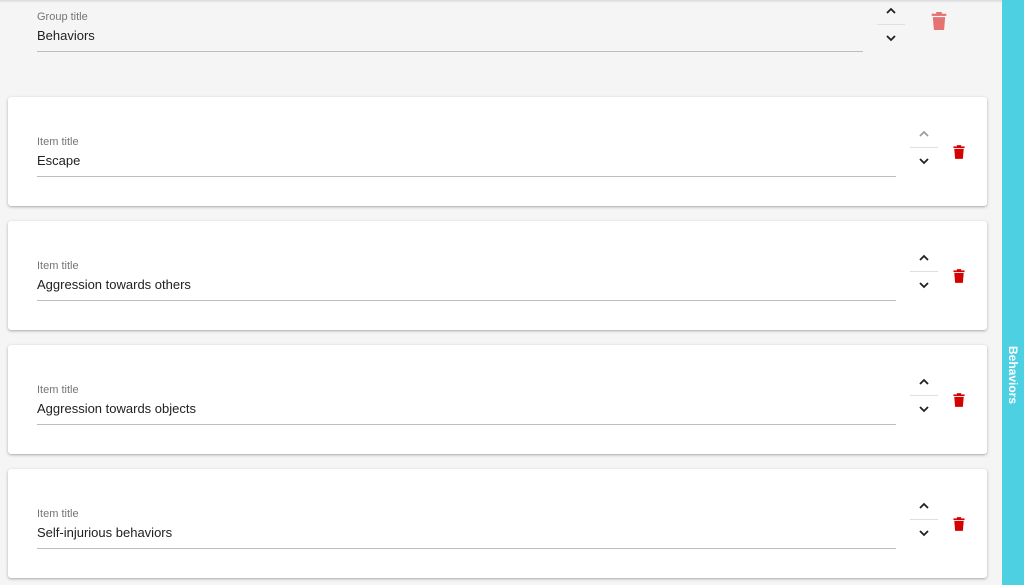 This screenshot has height=585, width=1024. I want to click on sidebar-tab-label: Behaviors, so click(1013, 375).